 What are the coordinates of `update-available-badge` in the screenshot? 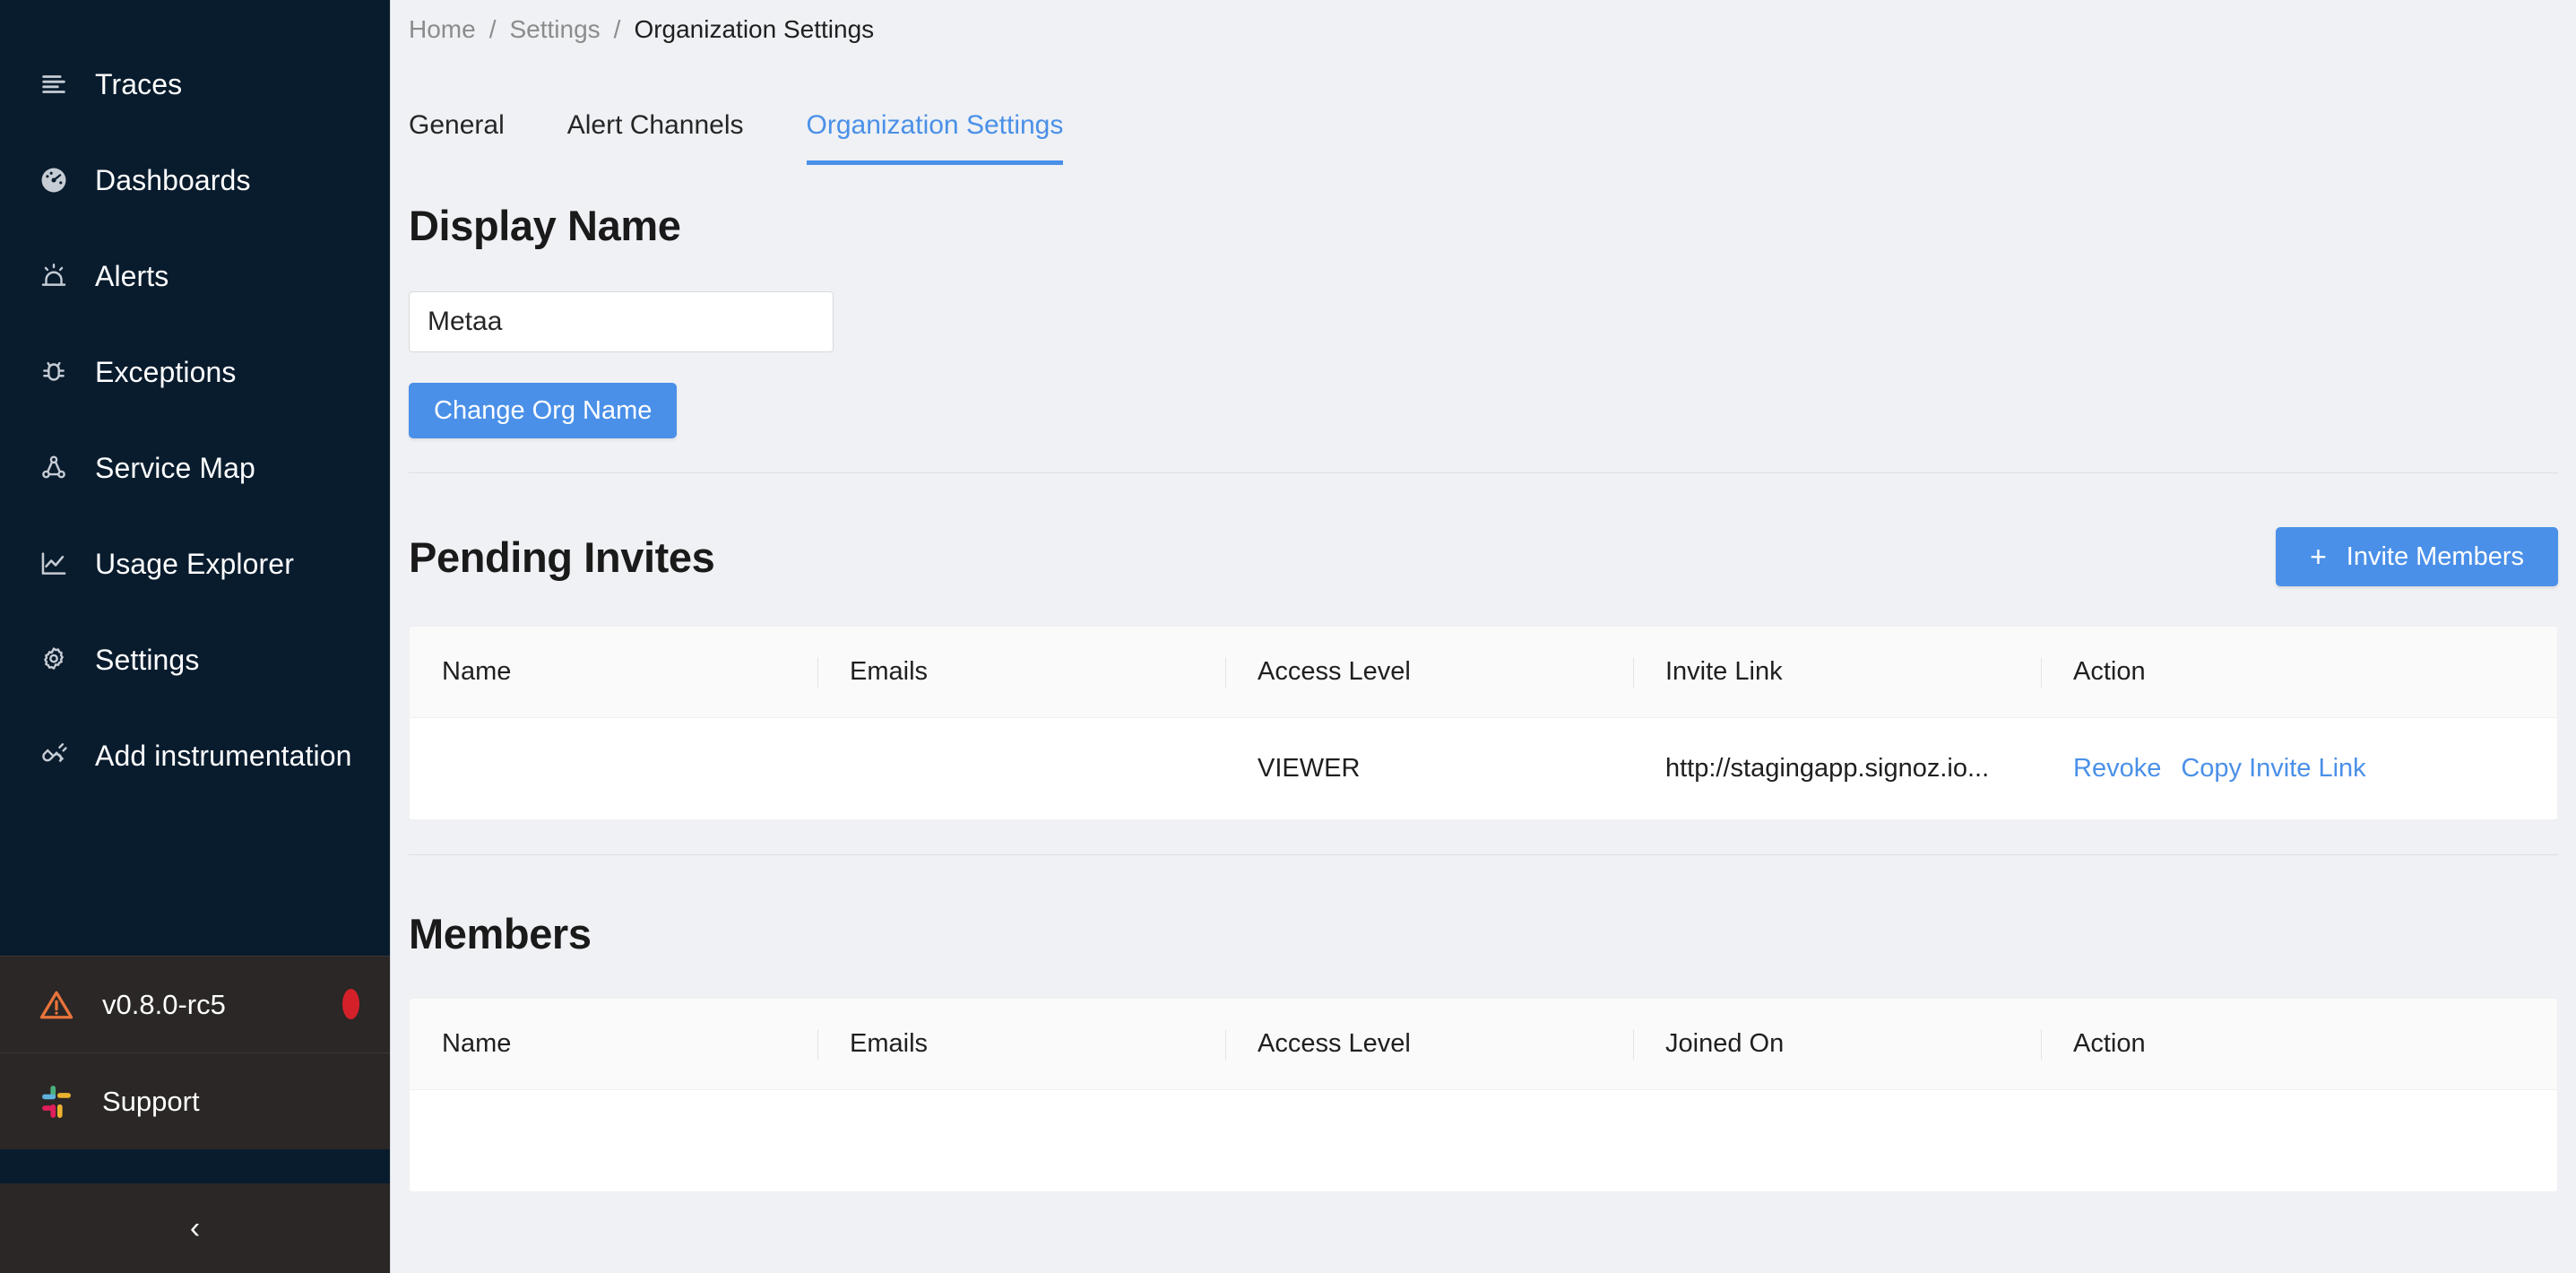 It's located at (350, 1004).